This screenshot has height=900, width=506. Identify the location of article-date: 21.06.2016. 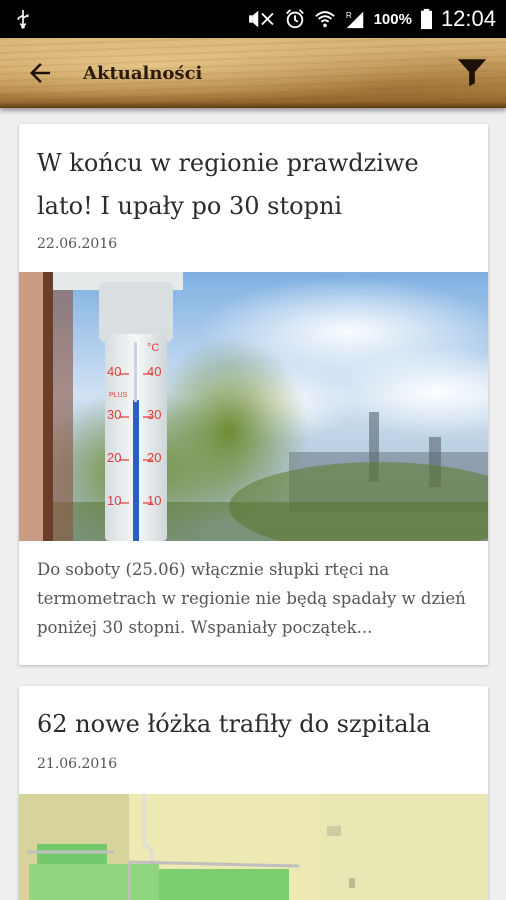
(77, 764).